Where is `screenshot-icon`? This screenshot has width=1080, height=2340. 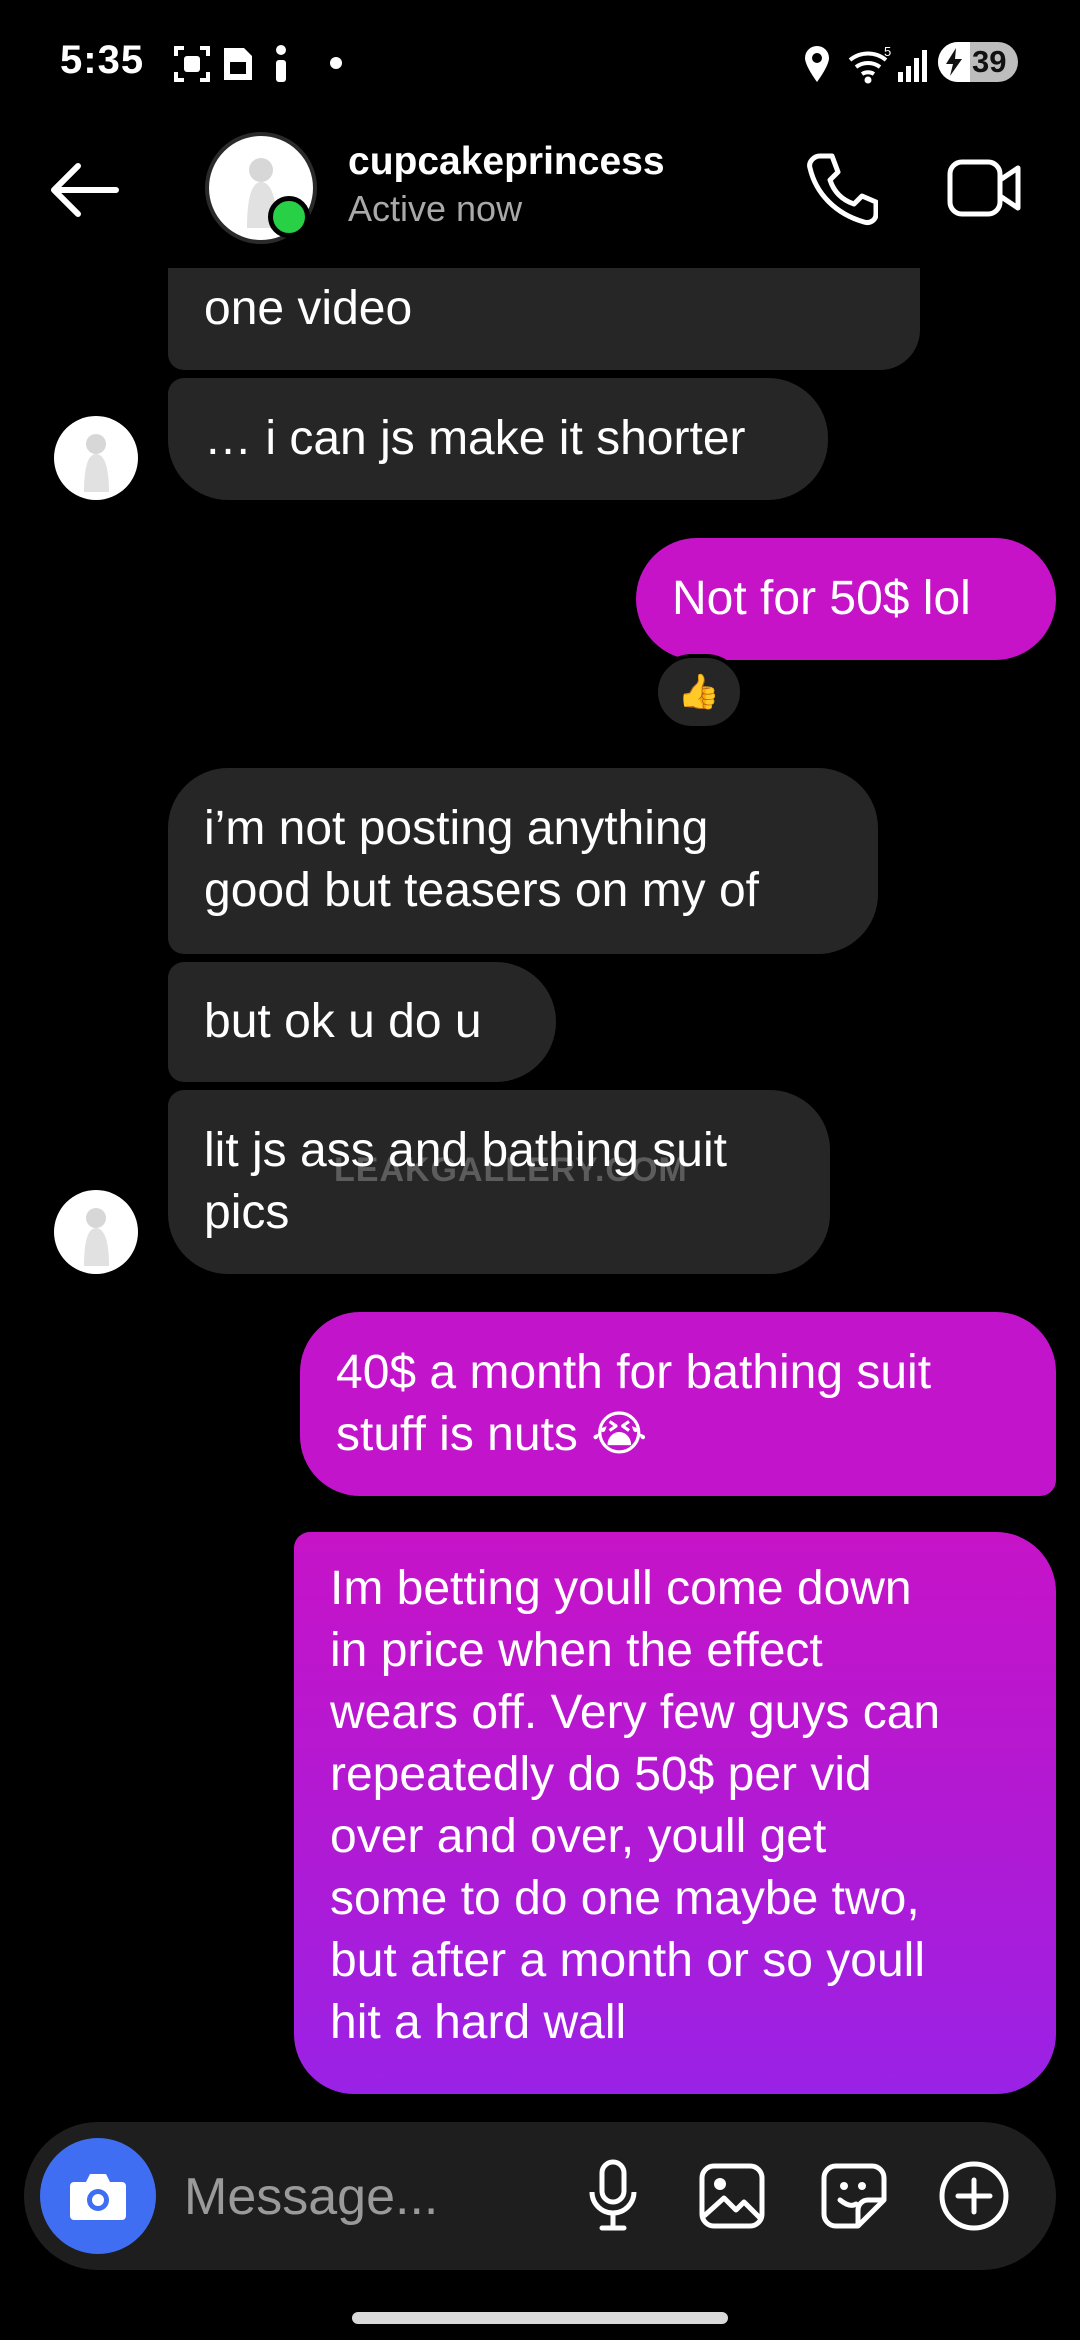
screenshot-icon is located at coordinates (192, 64).